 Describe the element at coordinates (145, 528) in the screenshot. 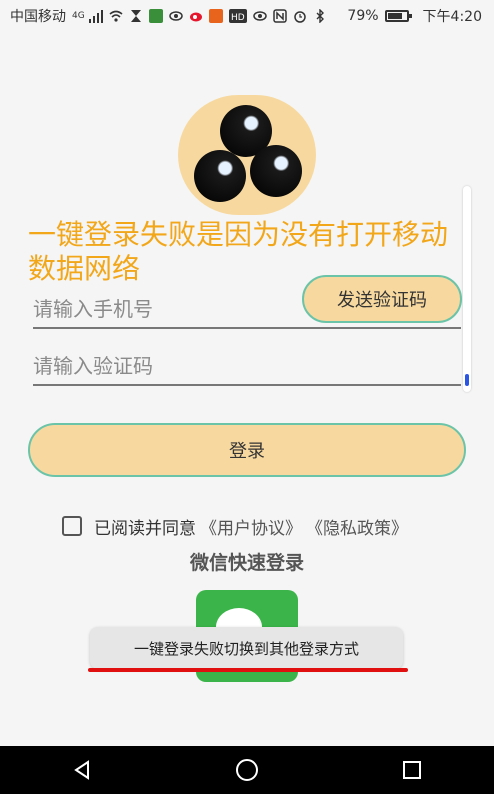

I see `agreement-text: 已阅读并同意` at that location.